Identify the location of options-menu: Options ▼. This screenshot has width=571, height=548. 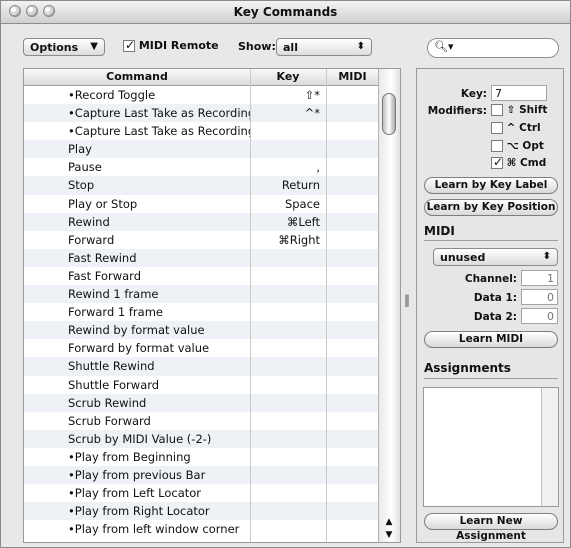
(64, 47).